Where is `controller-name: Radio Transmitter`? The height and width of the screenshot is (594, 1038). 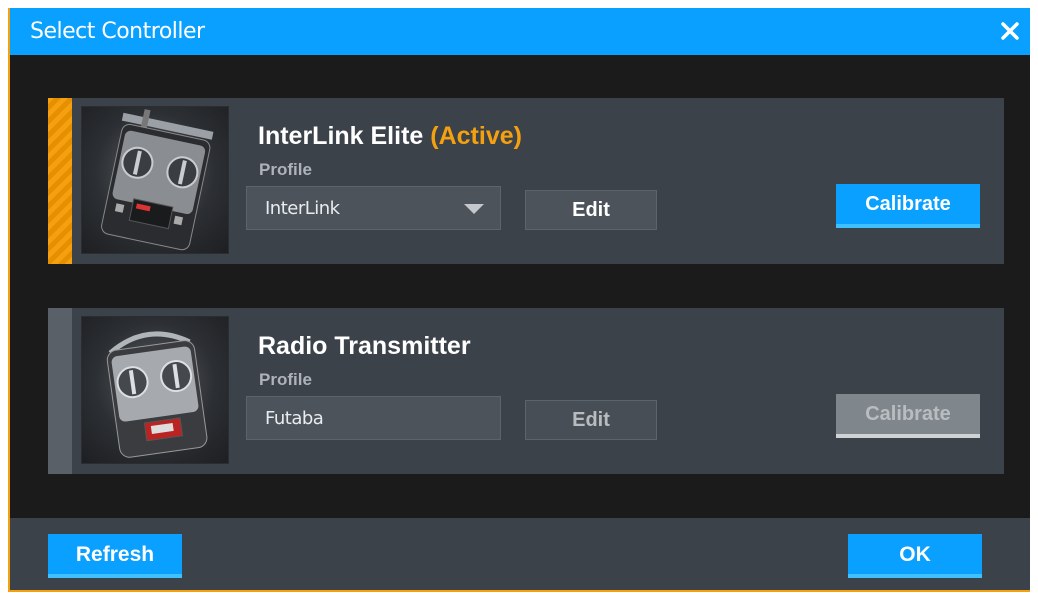
controller-name: Radio Transmitter is located at coordinates (364, 346).